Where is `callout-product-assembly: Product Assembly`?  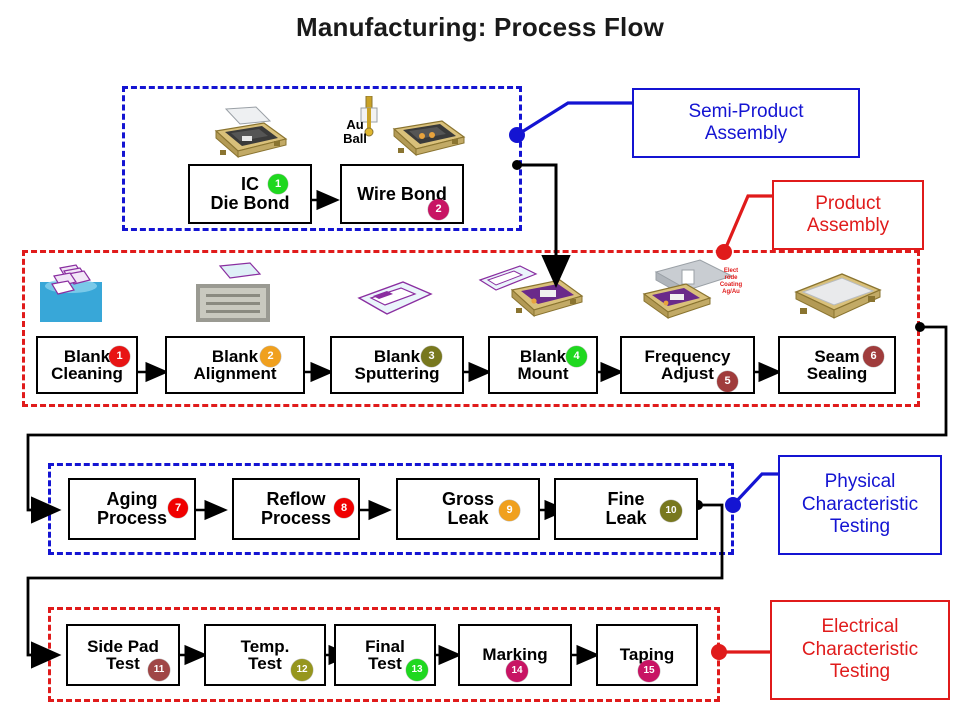
callout-product-assembly: Product Assembly is located at coordinates (848, 215).